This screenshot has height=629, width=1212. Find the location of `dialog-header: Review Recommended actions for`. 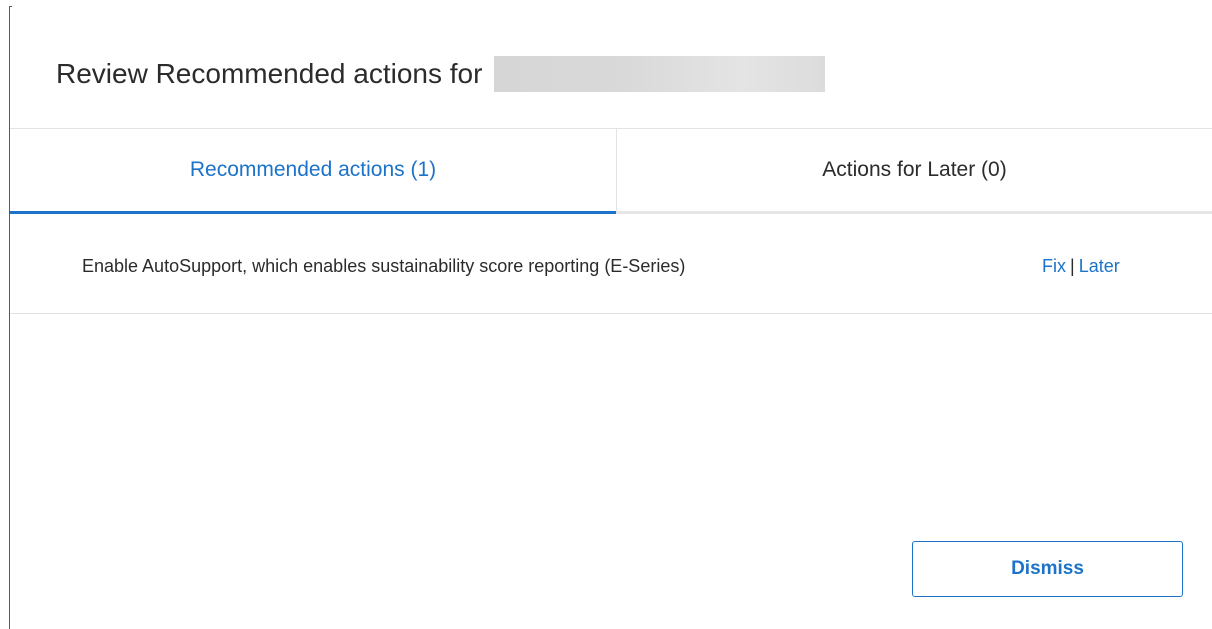

dialog-header: Review Recommended actions for is located at coordinates (441, 74).